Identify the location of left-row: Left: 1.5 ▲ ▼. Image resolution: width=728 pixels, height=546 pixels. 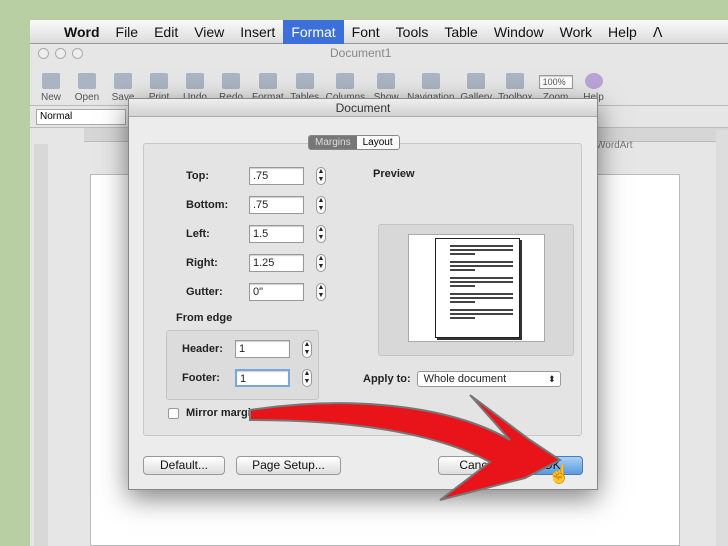
(256, 234).